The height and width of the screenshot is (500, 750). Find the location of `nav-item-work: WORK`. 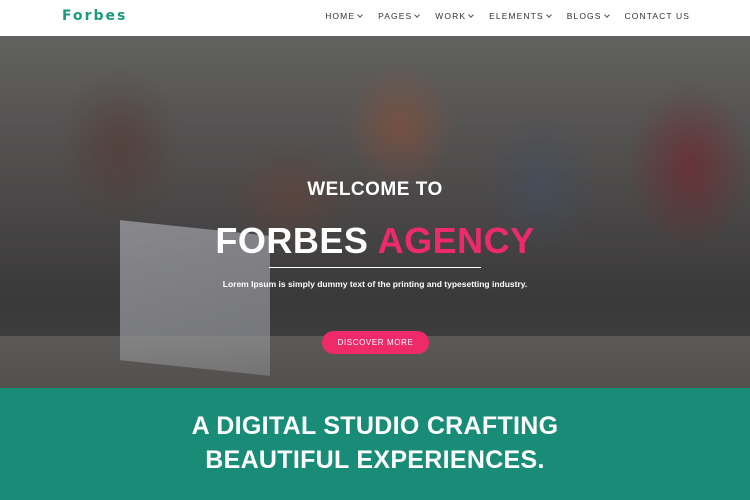

nav-item-work: WORK is located at coordinates (454, 16).